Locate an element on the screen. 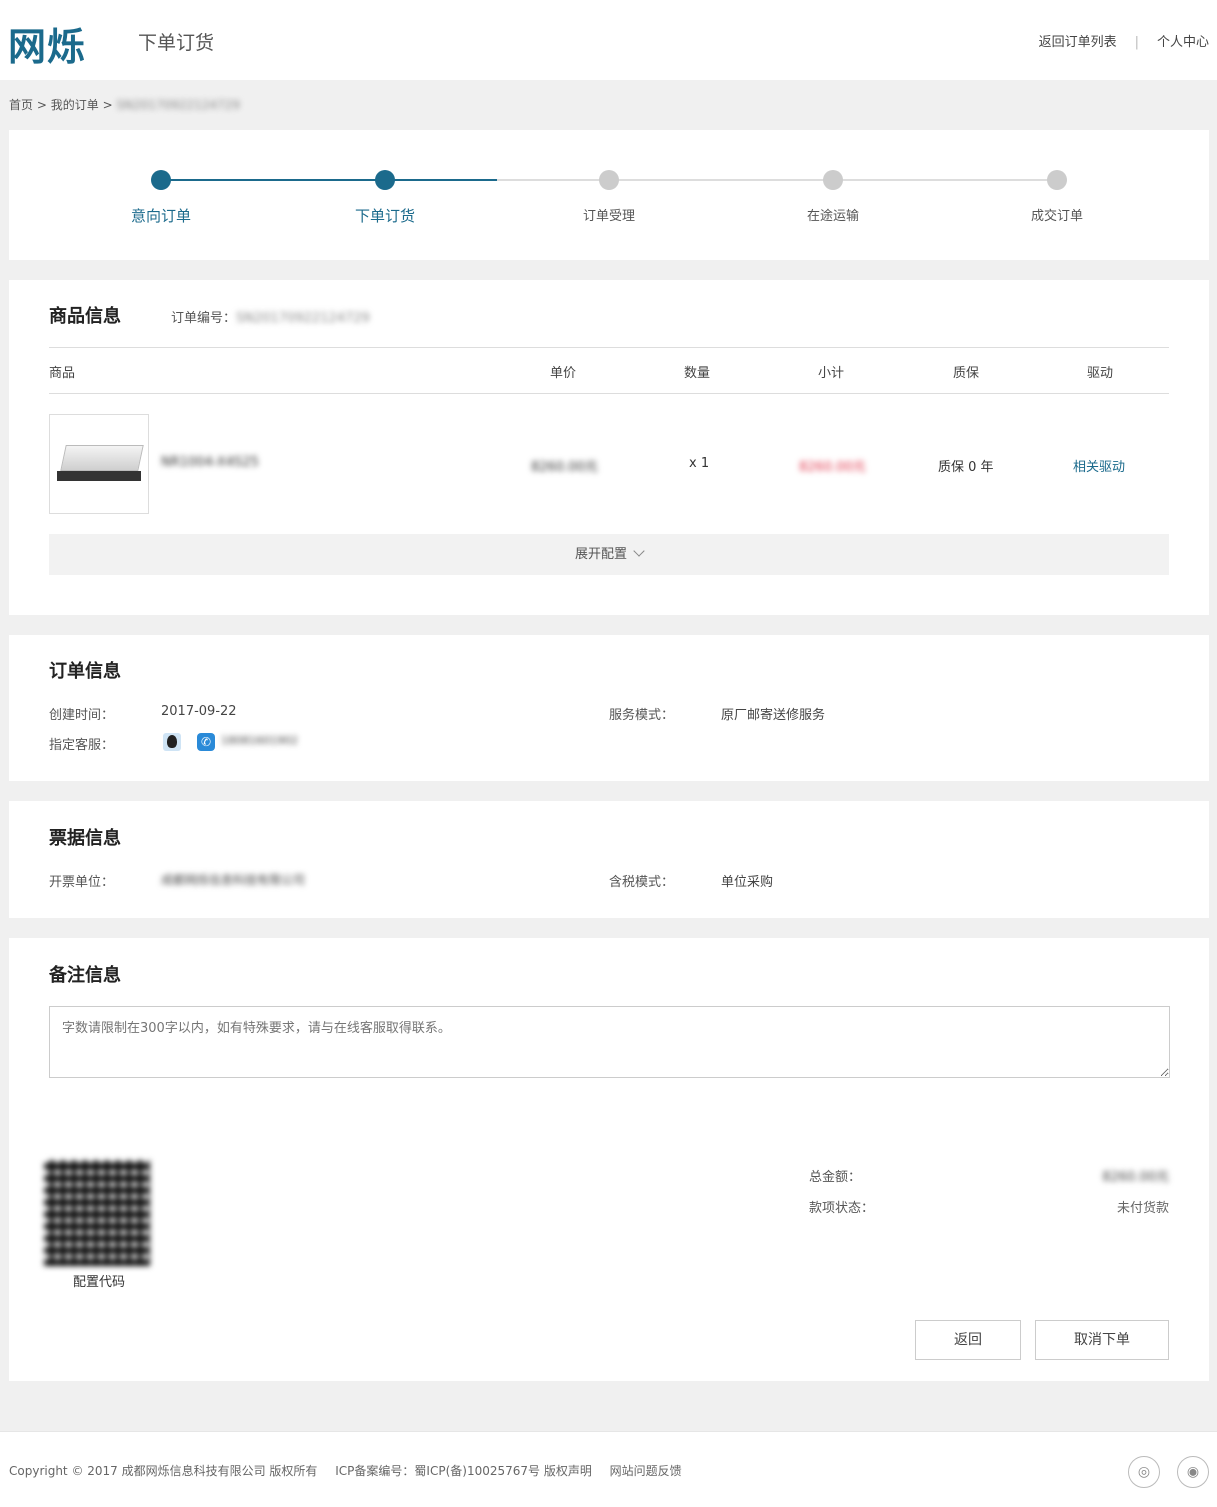 The width and height of the screenshot is (1217, 1507). product-name: NR1004-X4S25 is located at coordinates (210, 462).